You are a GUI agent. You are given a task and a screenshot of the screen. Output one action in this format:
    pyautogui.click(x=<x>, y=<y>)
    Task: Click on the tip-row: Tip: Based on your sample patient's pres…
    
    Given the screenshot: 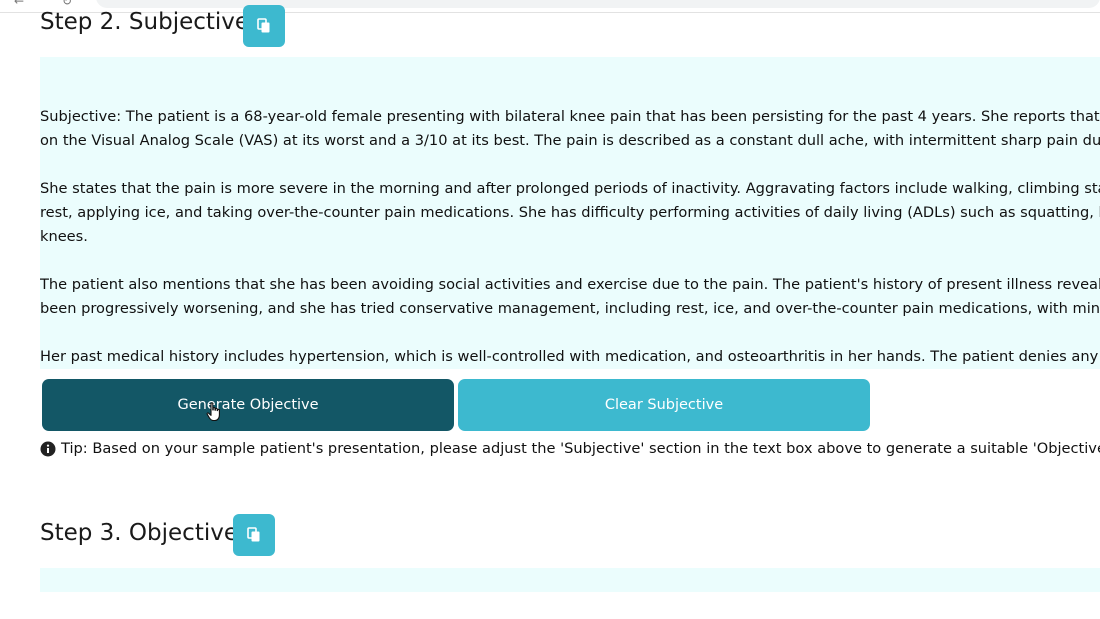 What is the action you would take?
    pyautogui.click(x=570, y=448)
    